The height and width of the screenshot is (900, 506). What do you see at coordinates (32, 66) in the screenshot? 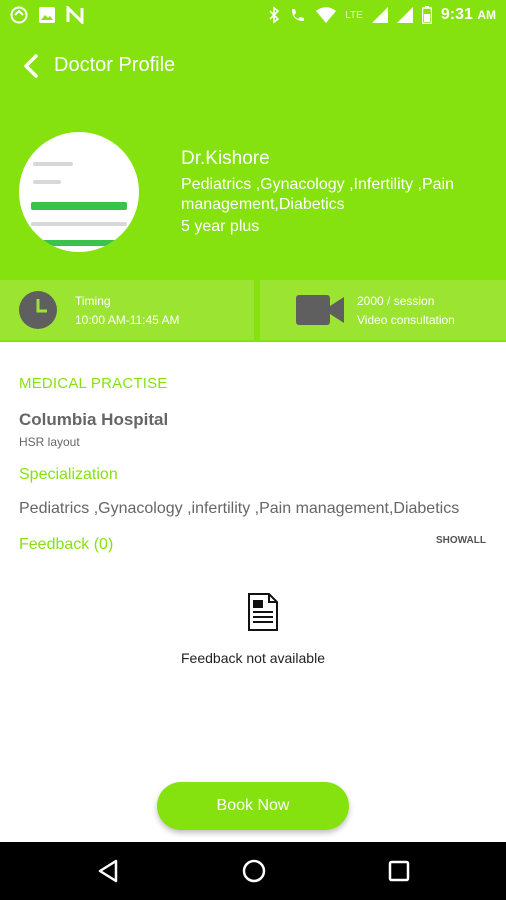
I see `back-arrow-icon` at bounding box center [32, 66].